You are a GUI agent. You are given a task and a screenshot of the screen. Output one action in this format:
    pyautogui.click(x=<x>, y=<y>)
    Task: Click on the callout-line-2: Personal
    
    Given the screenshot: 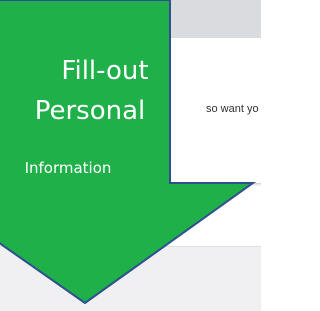 What is the action you would take?
    pyautogui.click(x=90, y=111)
    